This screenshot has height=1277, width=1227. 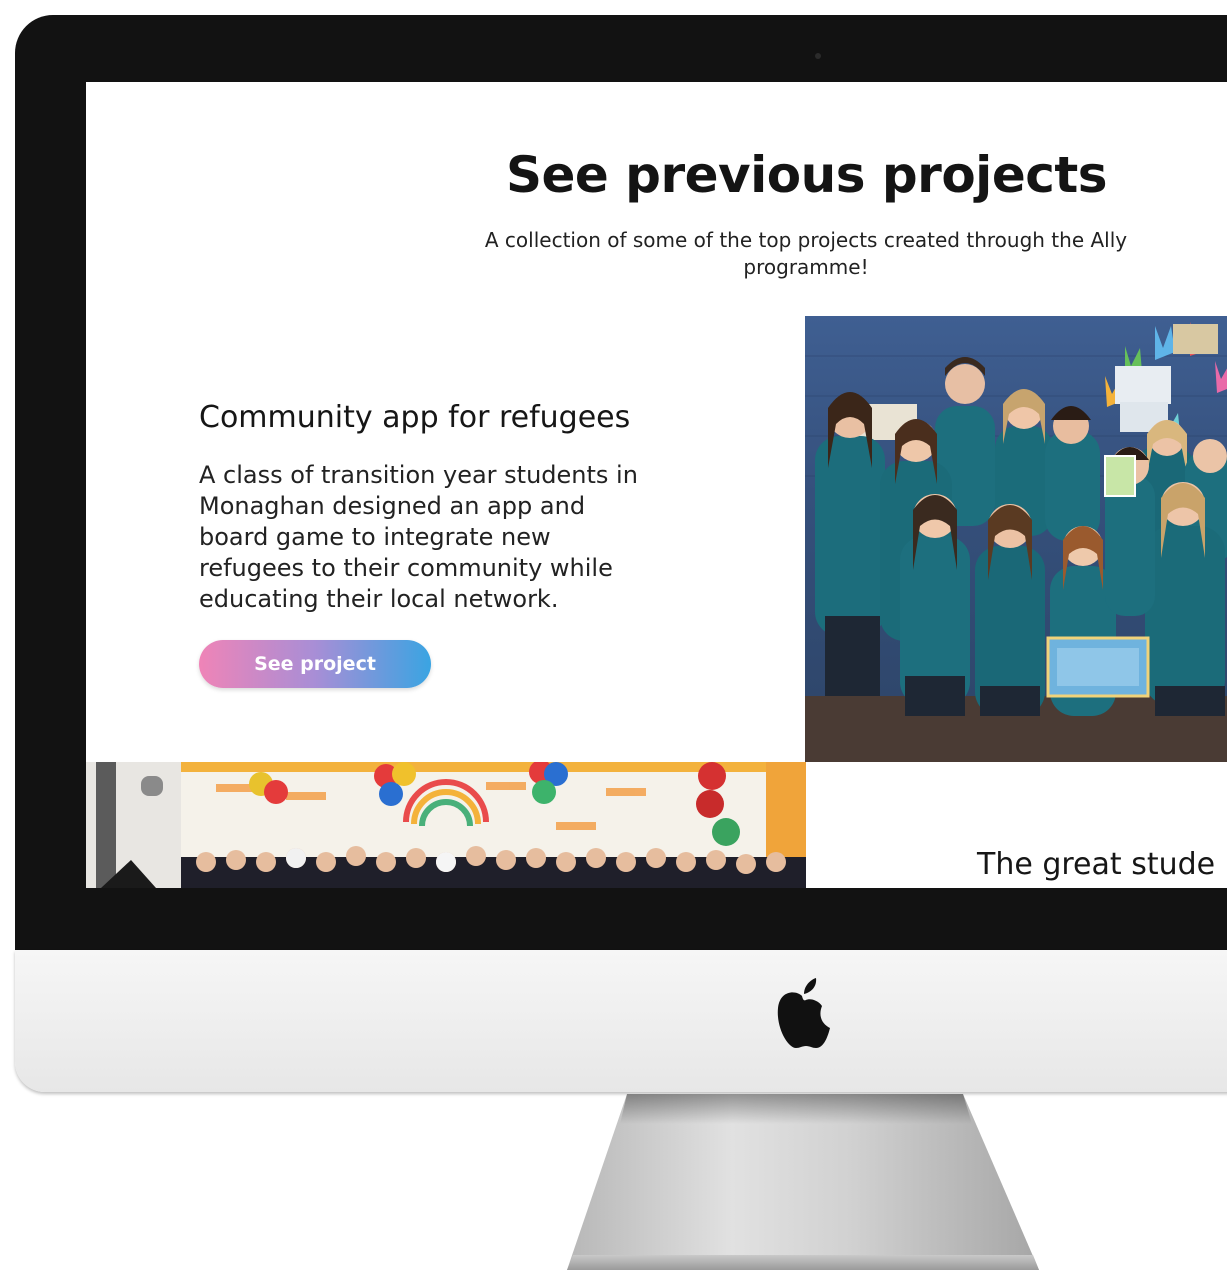 I want to click on awards-event-photo, so click(x=446, y=825).